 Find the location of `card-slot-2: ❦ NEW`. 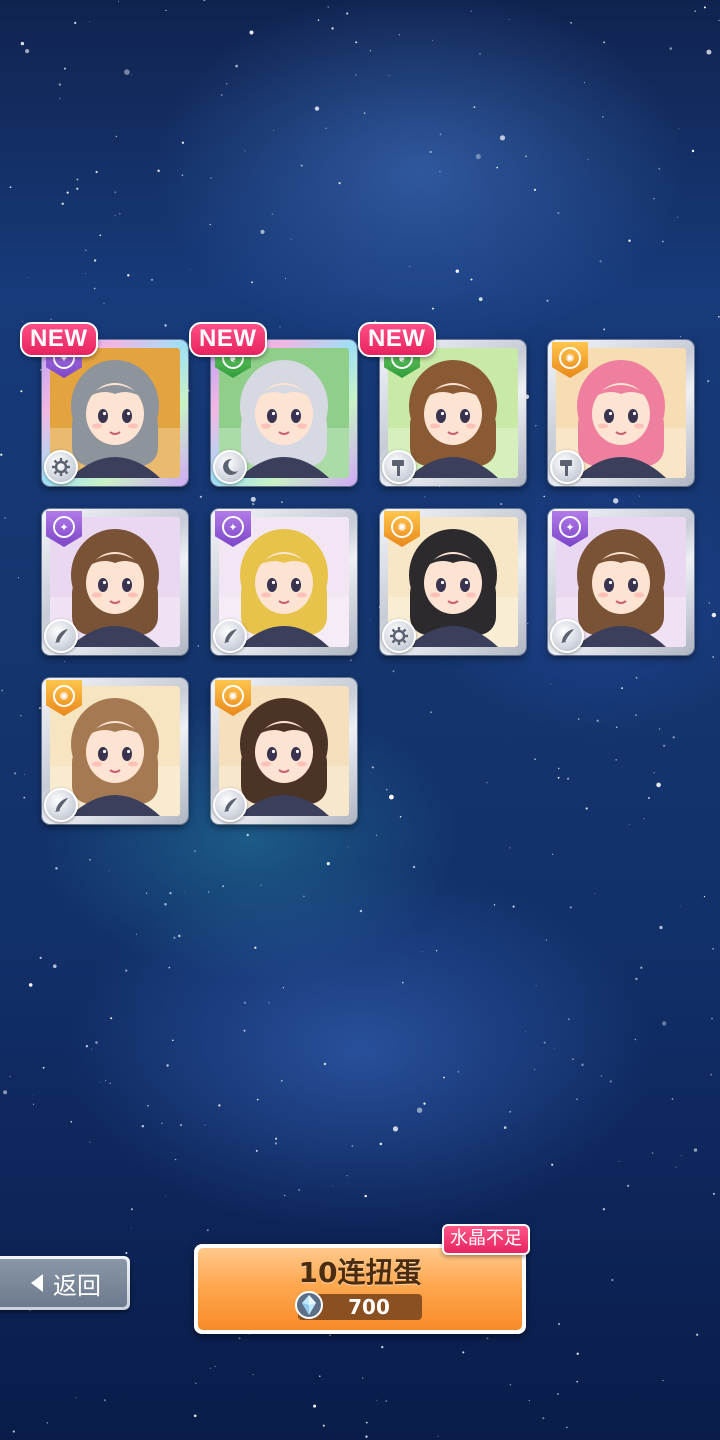

card-slot-2: ❦ NEW is located at coordinates (273, 404).